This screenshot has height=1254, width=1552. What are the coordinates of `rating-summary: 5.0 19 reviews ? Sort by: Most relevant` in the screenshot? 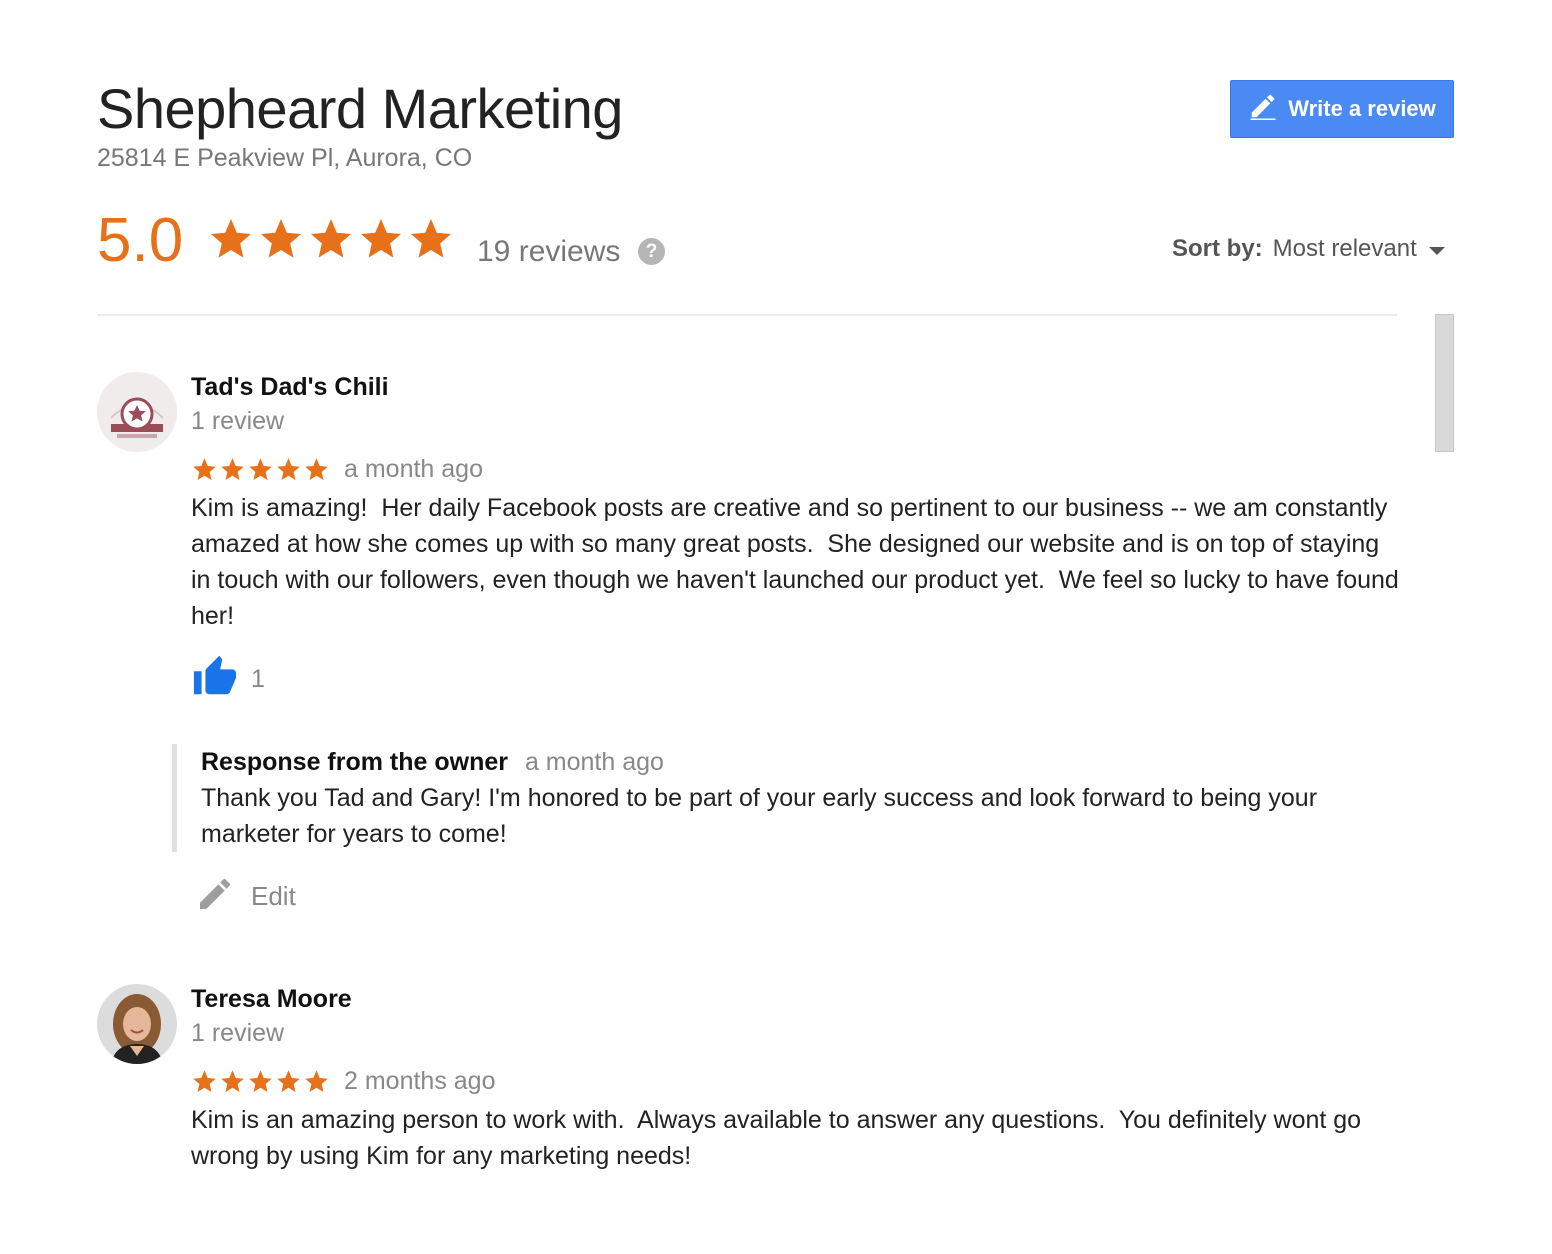 It's located at (777, 240).